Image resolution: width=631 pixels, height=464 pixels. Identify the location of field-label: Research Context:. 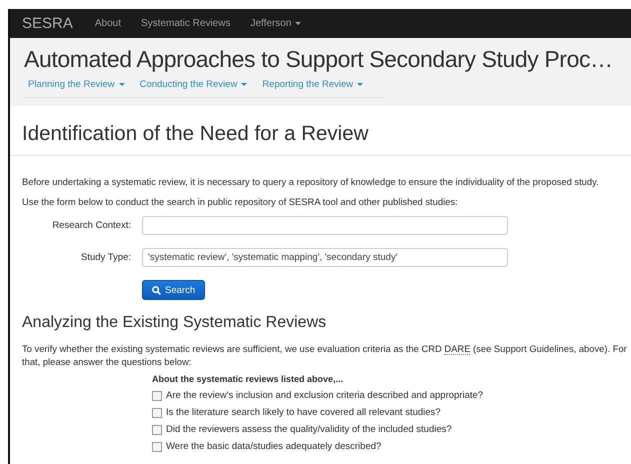
(91, 225).